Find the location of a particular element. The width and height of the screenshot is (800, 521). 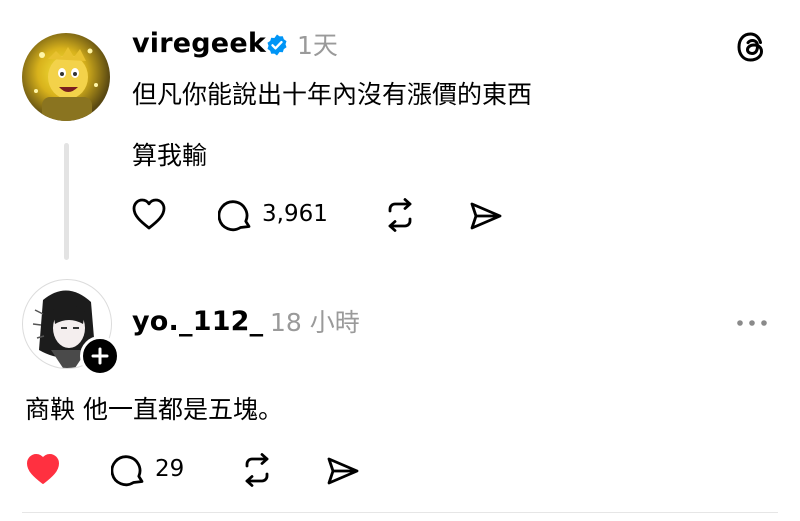

follow-plus-icon is located at coordinates (100, 356).